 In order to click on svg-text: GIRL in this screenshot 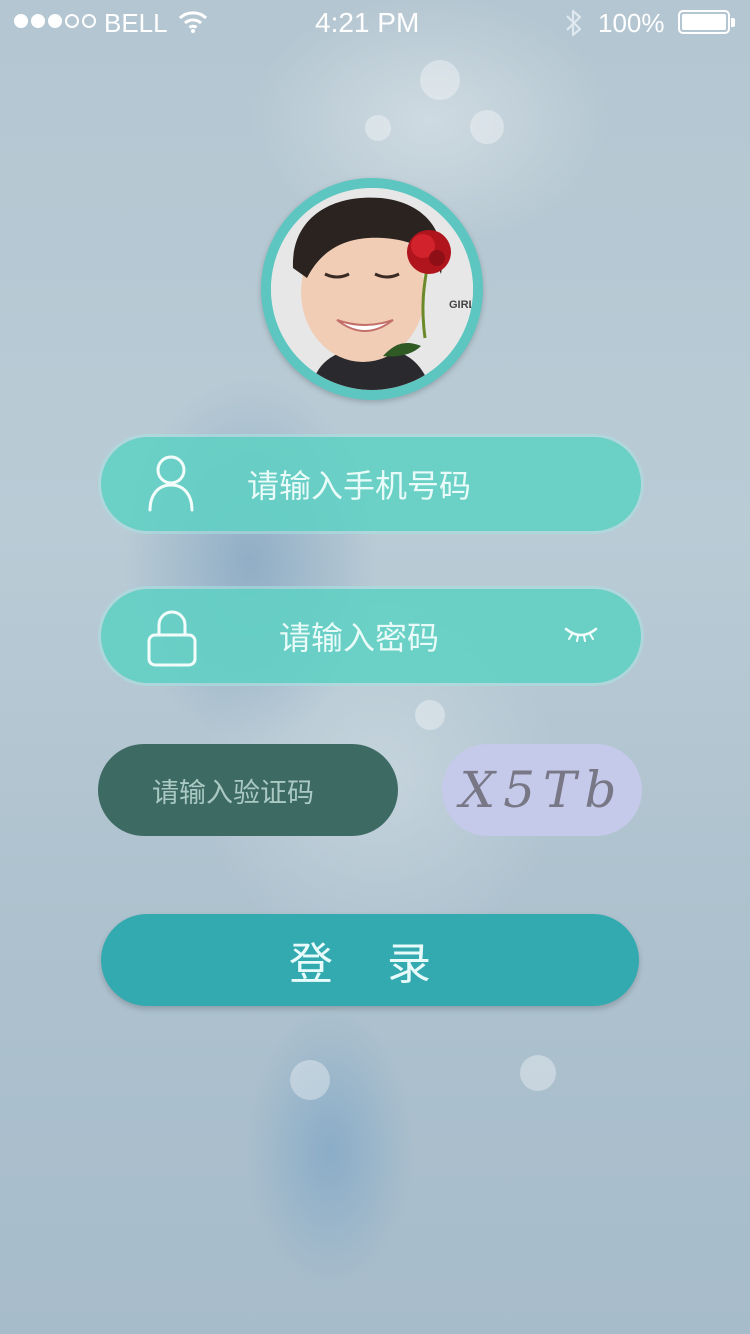, I will do `click(461, 305)`.